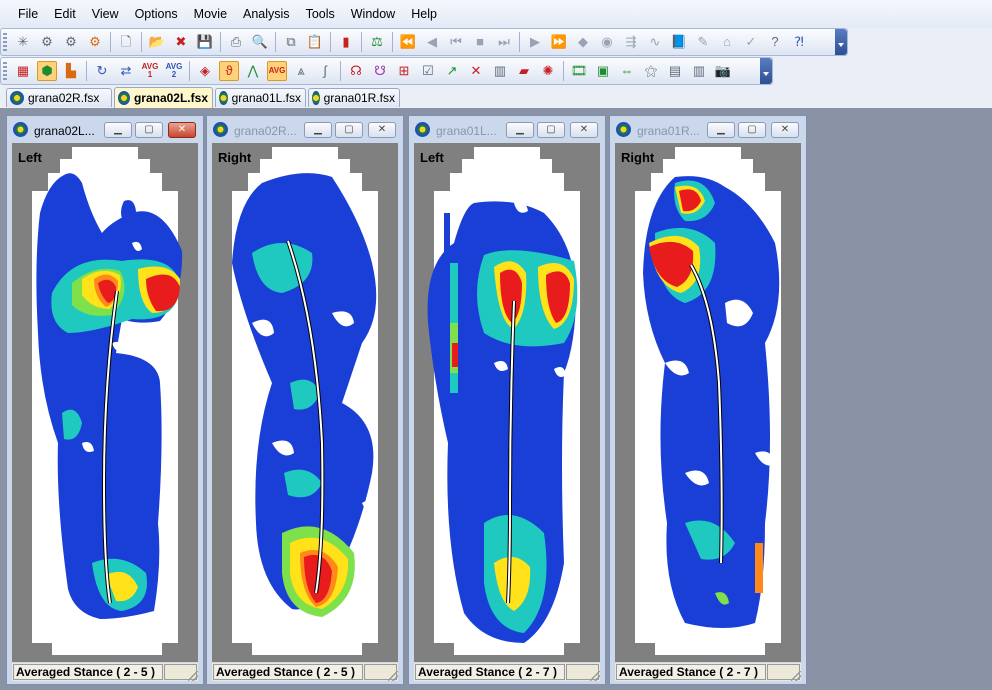 The width and height of the screenshot is (992, 690). Describe the element at coordinates (260, 42) in the screenshot. I see `print-preview-icon: 🔍` at that location.